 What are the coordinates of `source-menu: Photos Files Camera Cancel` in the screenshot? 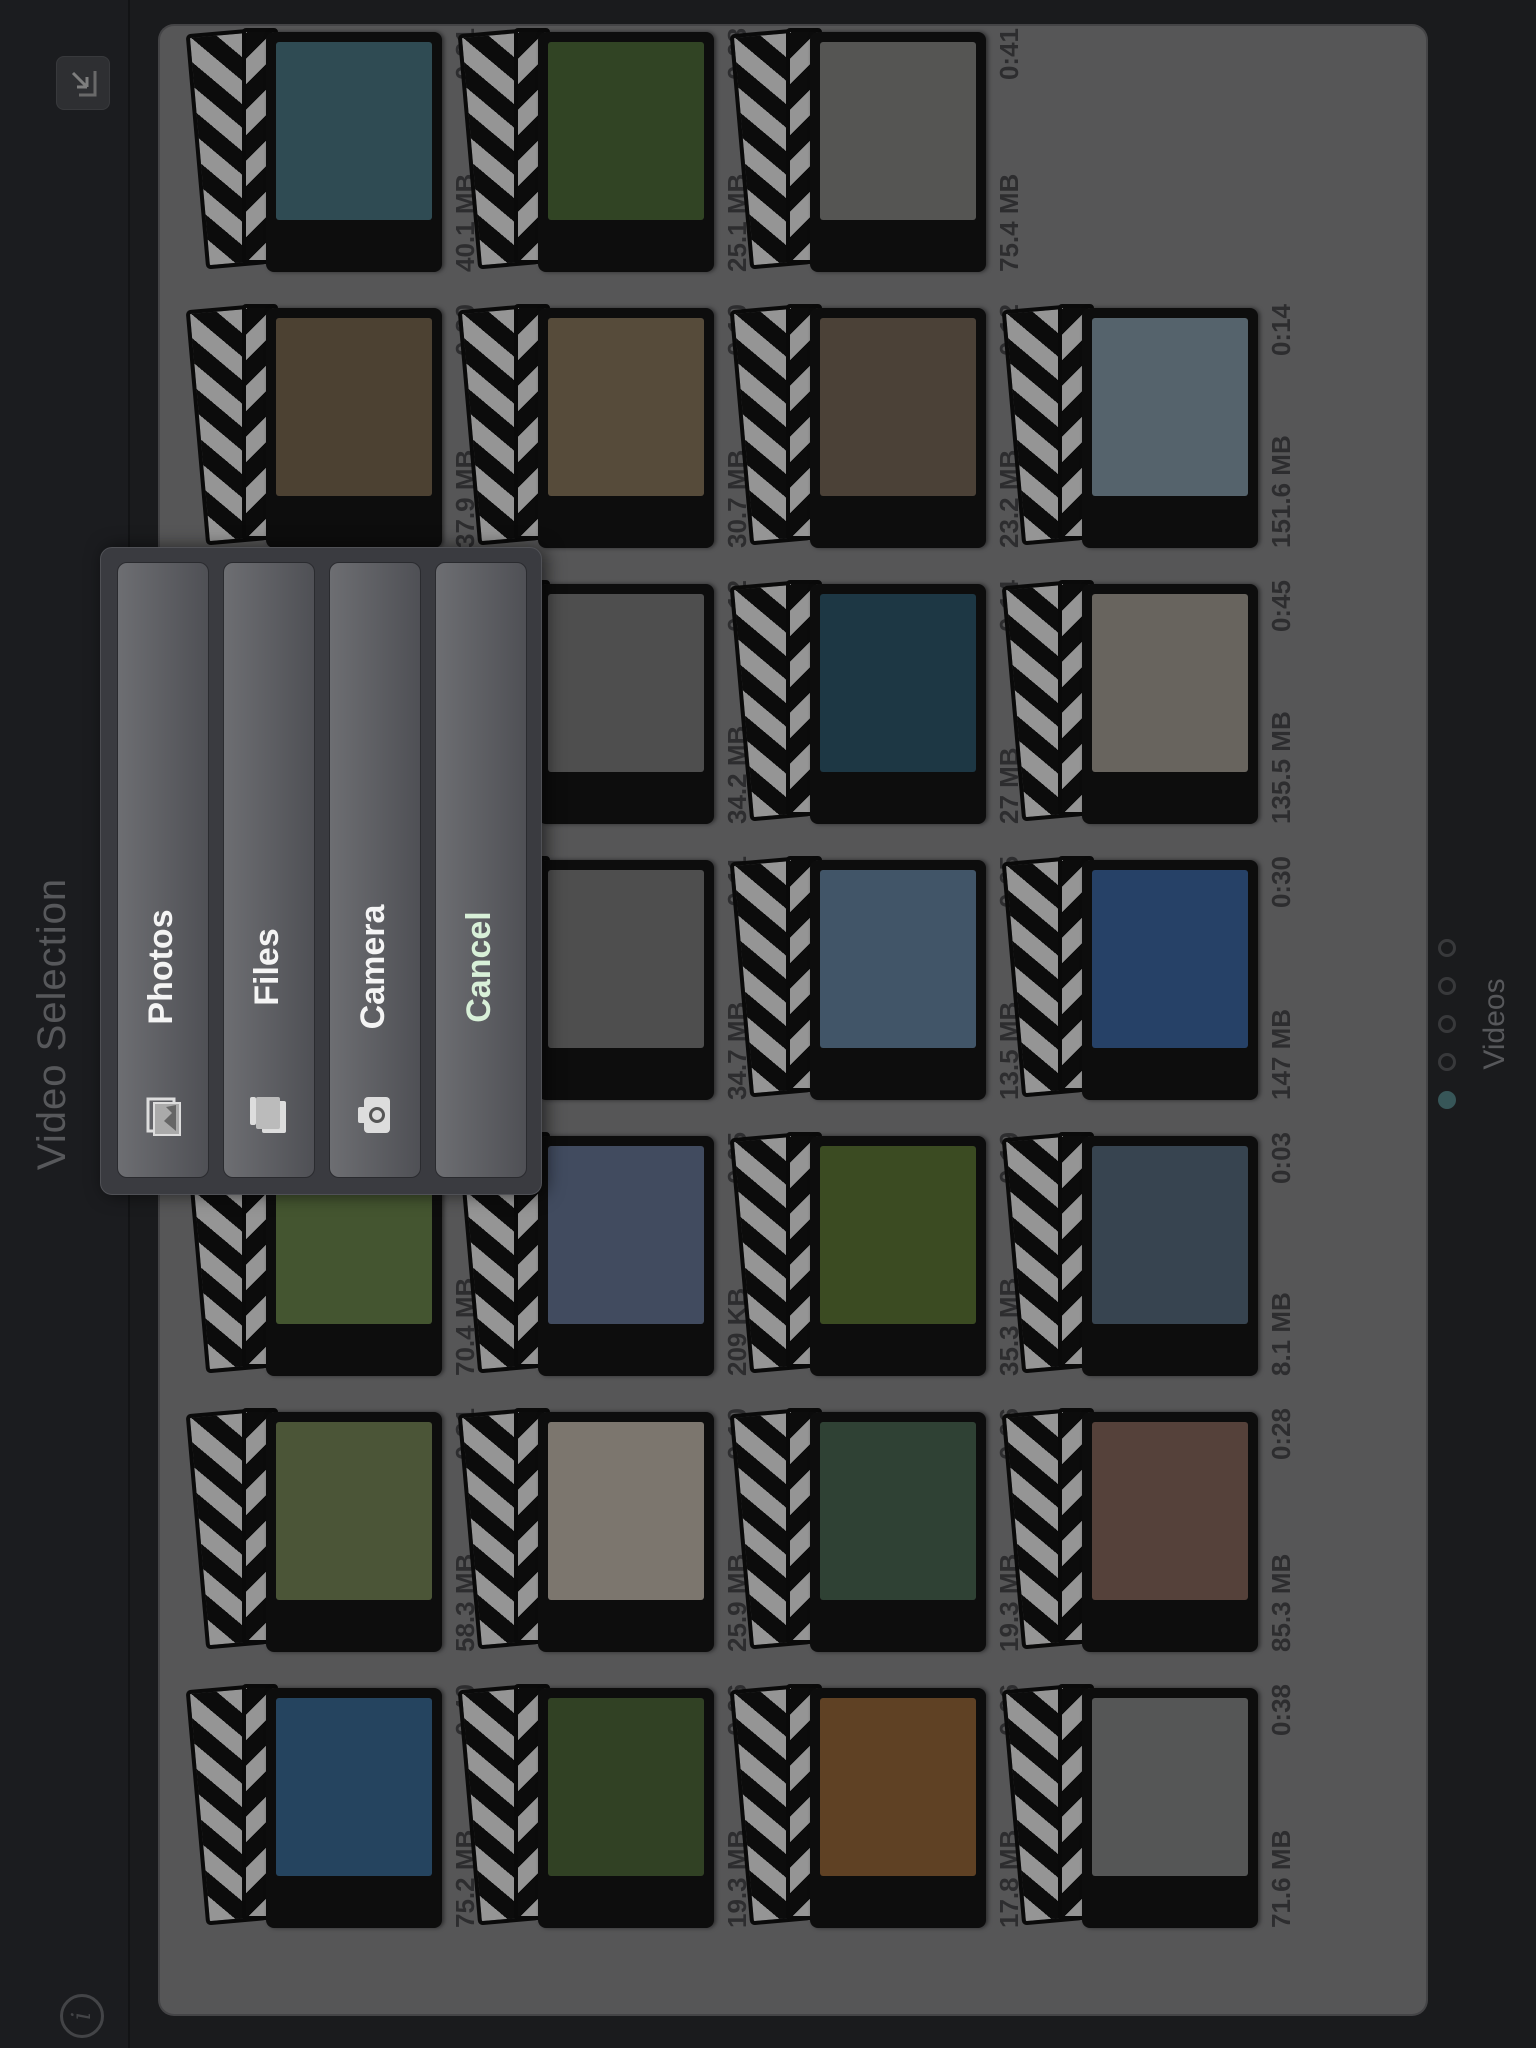 It's located at (321, 871).